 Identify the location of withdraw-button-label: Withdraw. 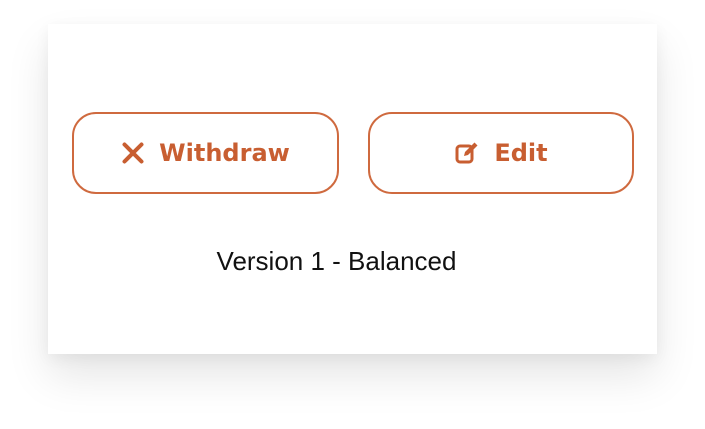
(224, 153).